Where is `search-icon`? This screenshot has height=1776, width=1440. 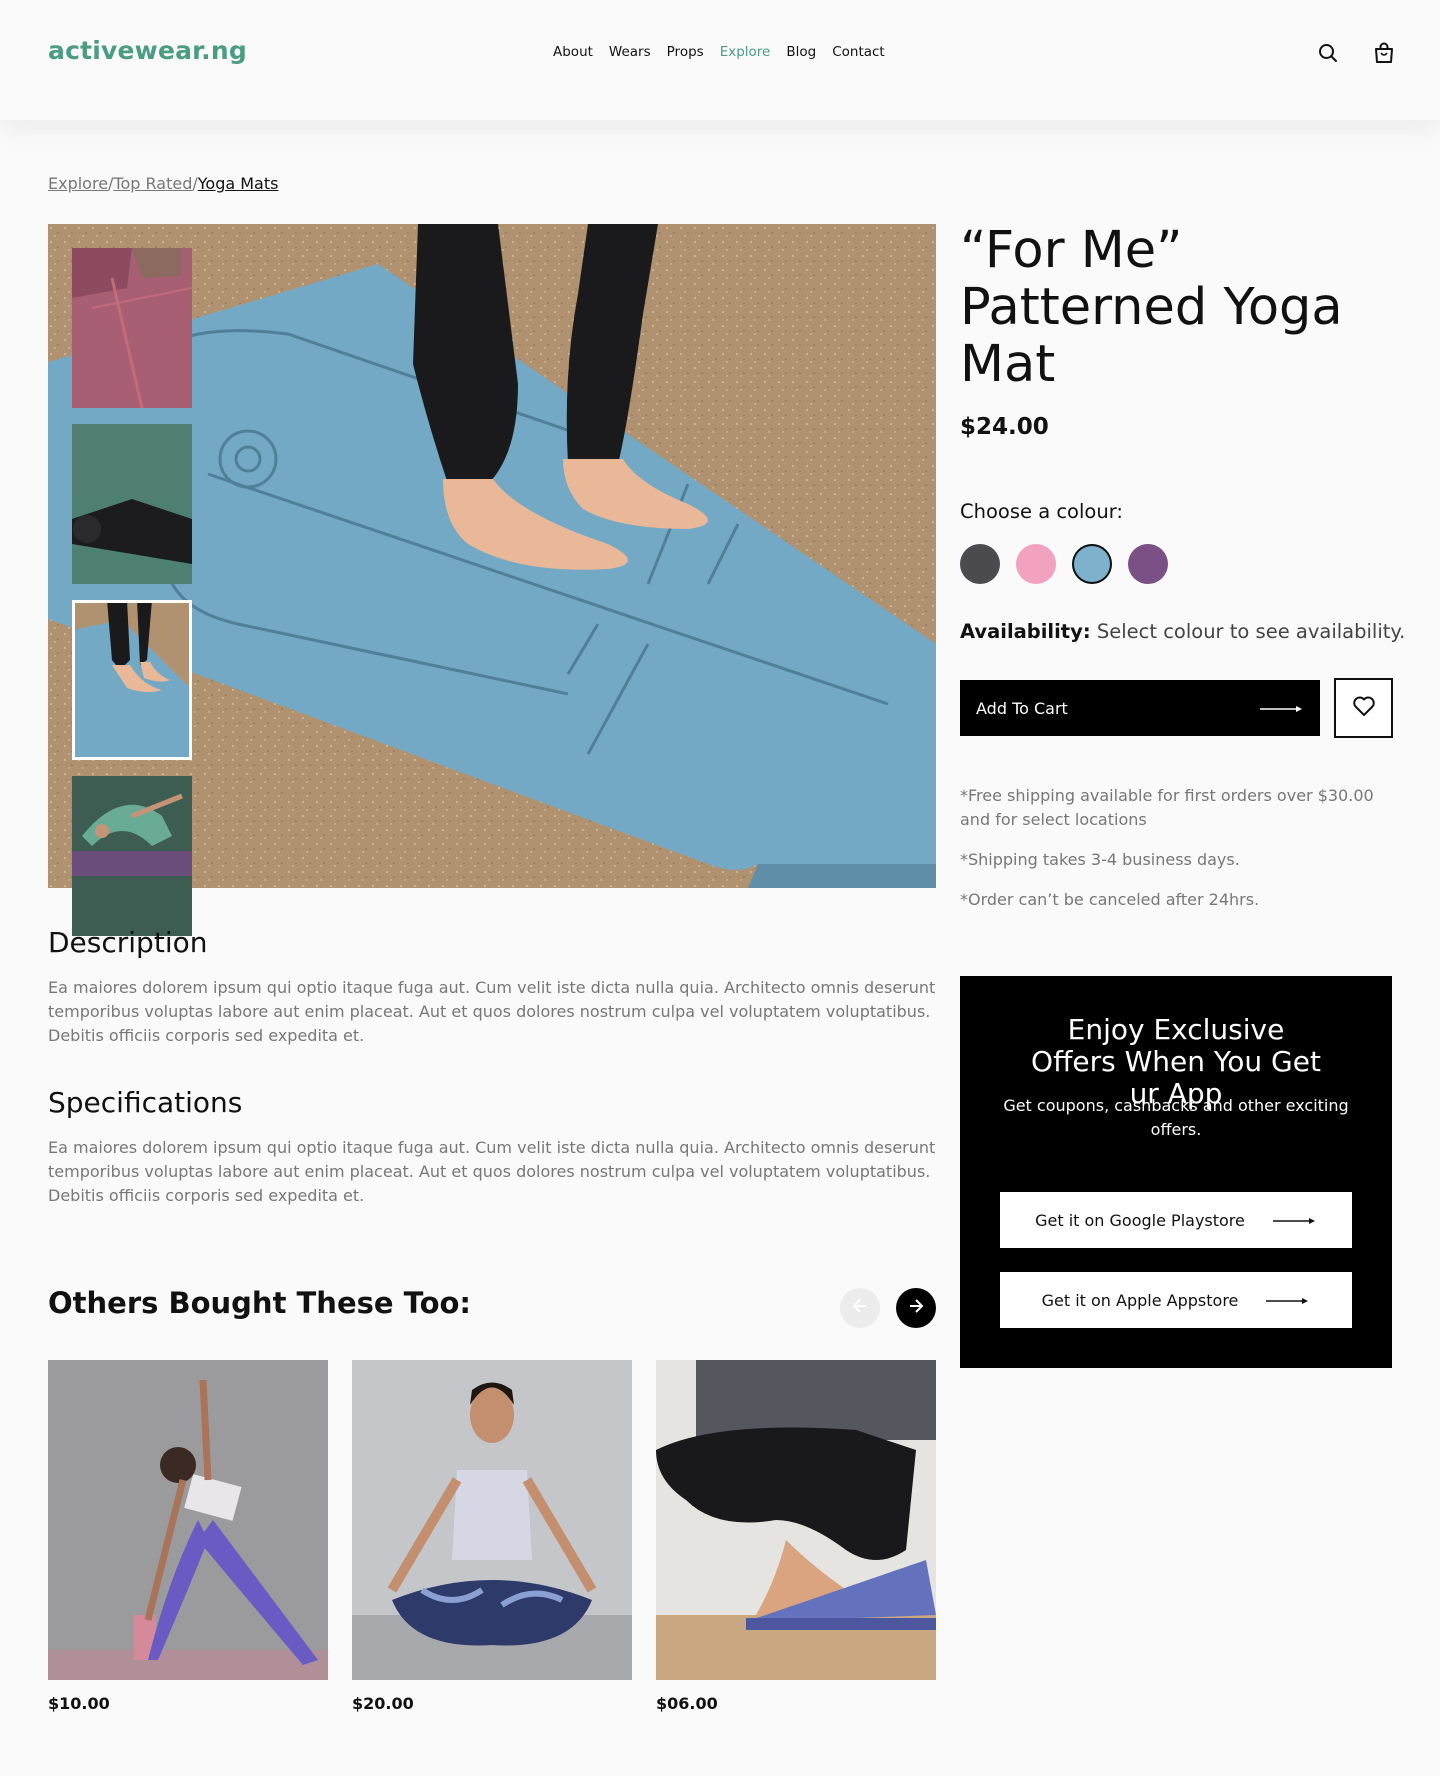 search-icon is located at coordinates (1328, 53).